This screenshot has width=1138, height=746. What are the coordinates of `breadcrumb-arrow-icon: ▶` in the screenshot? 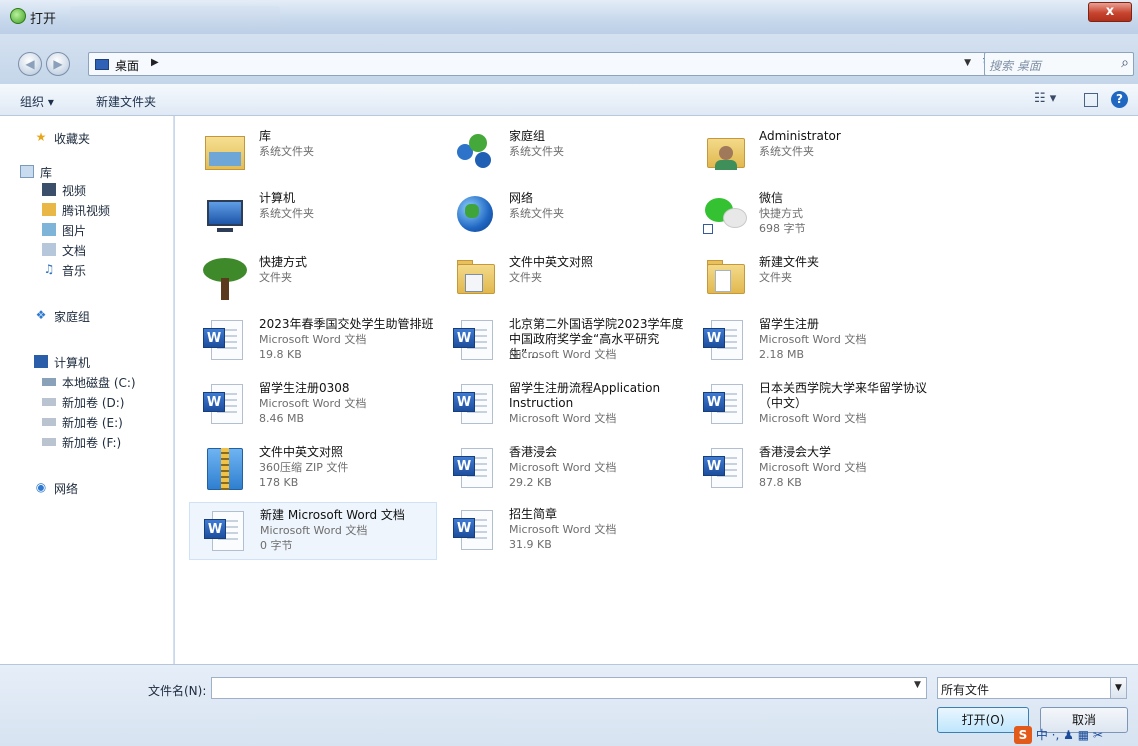 It's located at (155, 62).